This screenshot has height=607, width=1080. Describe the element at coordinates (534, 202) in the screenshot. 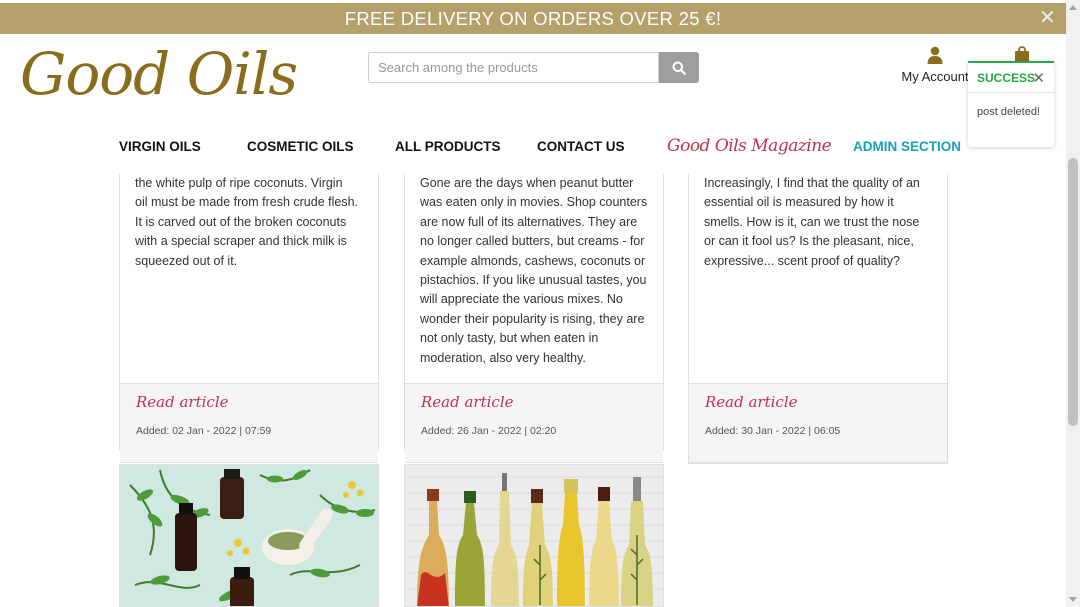

I see `excerpt-line: was eaten only in movies. Shop counters` at that location.